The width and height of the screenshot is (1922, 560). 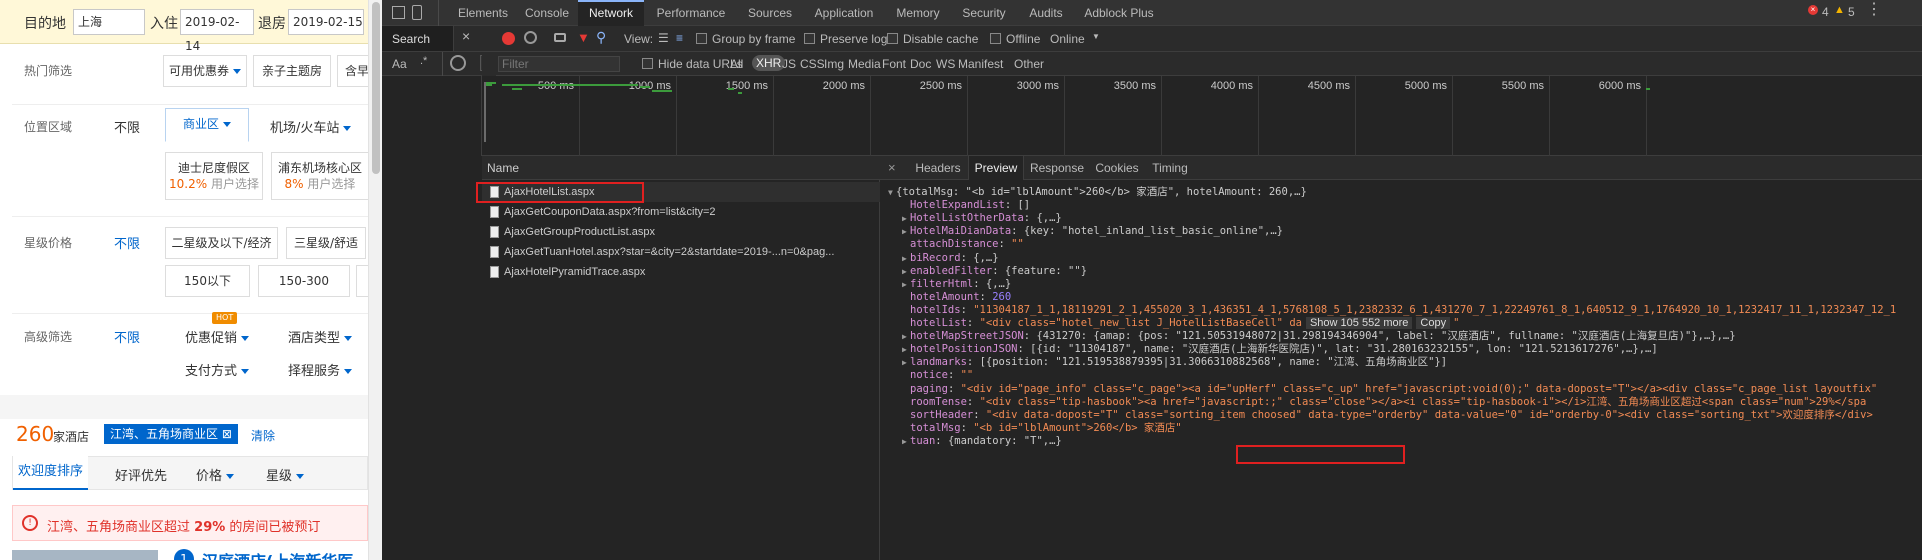 What do you see at coordinates (483, 13) in the screenshot?
I see `tab-elements: Elements` at bounding box center [483, 13].